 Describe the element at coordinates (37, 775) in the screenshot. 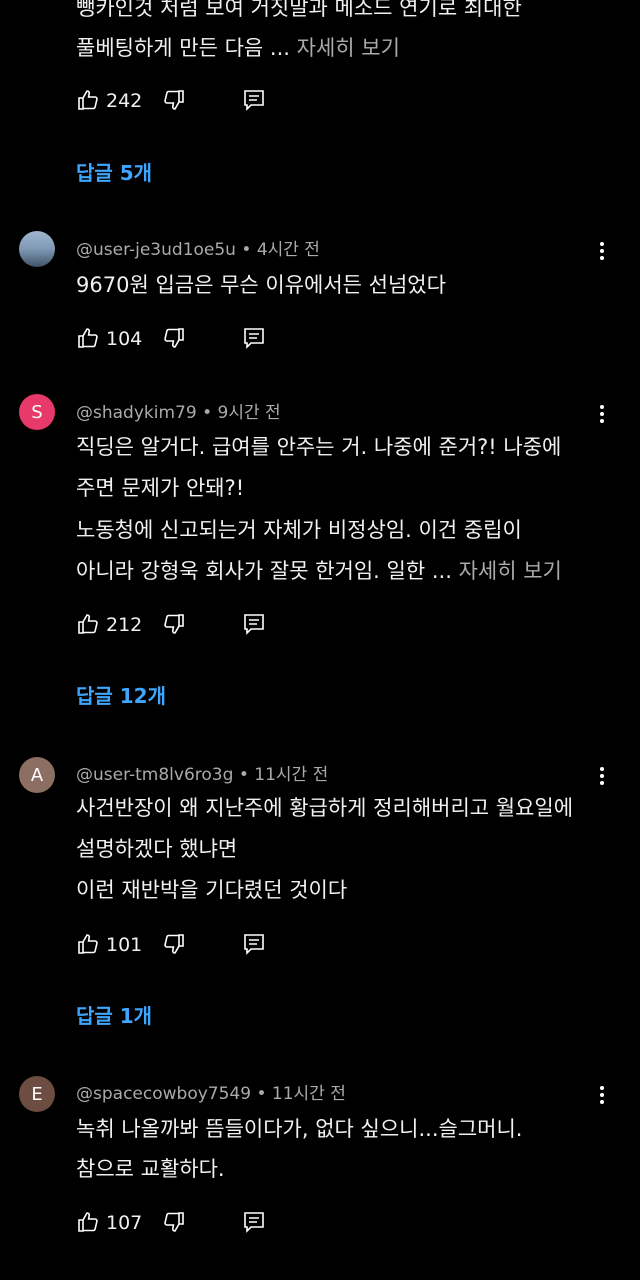

I see `avatar: A` at that location.